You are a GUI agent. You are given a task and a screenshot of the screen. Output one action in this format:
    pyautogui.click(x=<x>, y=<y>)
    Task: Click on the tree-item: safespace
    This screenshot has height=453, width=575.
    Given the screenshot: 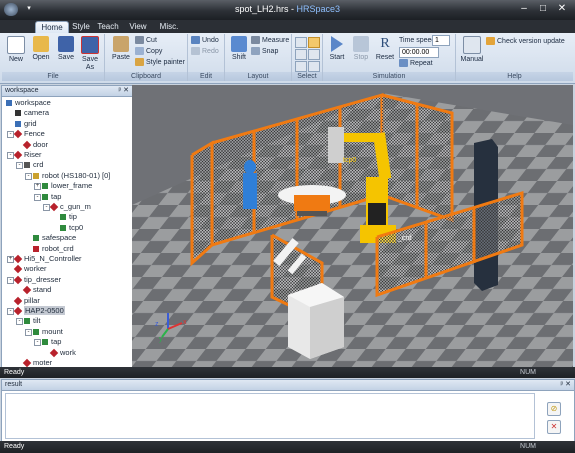 What is the action you would take?
    pyautogui.click(x=54, y=238)
    